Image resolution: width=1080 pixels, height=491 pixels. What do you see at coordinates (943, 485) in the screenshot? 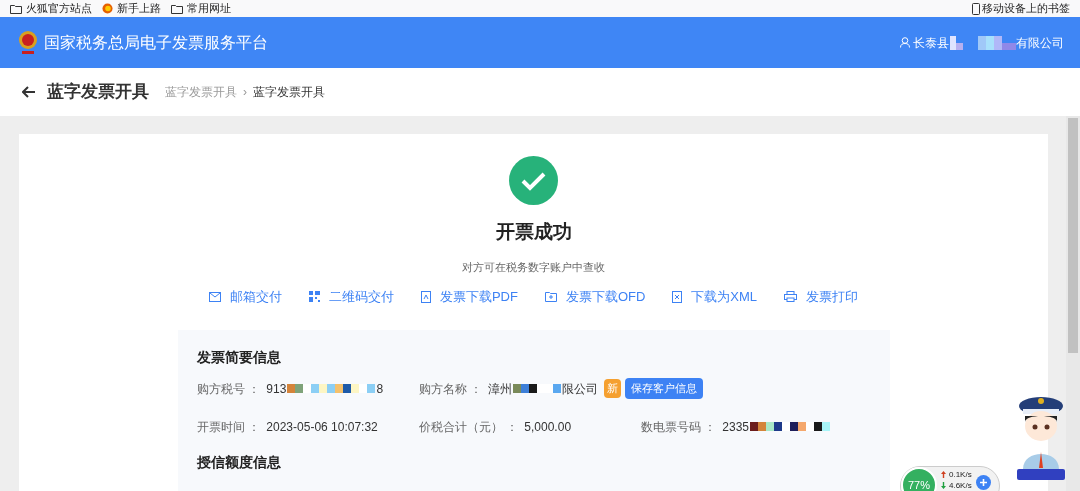
I see `down-arrow-icon` at bounding box center [943, 485].